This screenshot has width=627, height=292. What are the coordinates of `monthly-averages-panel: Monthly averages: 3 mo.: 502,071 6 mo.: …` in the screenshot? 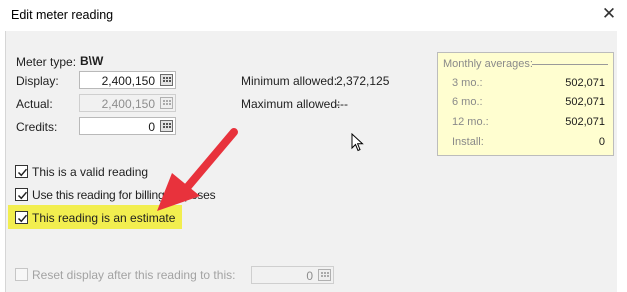 It's located at (525, 104).